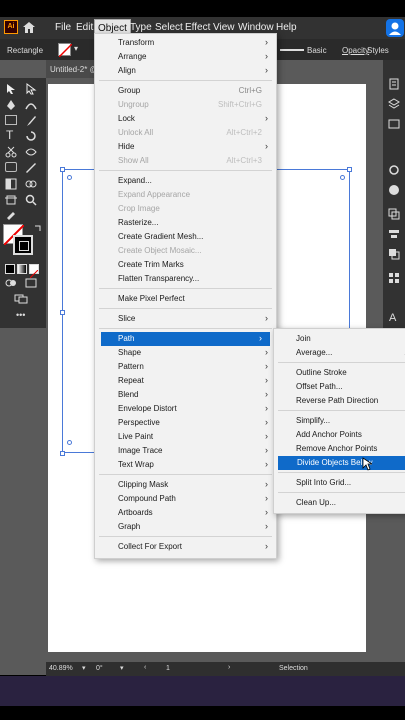 The width and height of the screenshot is (405, 720). I want to click on fill-swatch, so click(65, 50).